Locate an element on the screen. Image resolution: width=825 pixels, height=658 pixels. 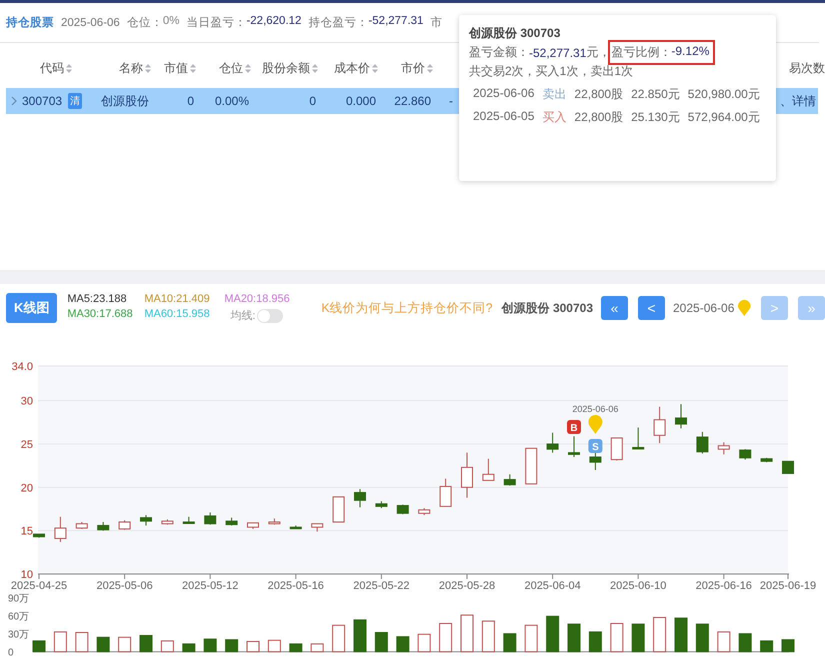
pnl-unit: 元， is located at coordinates (598, 52).